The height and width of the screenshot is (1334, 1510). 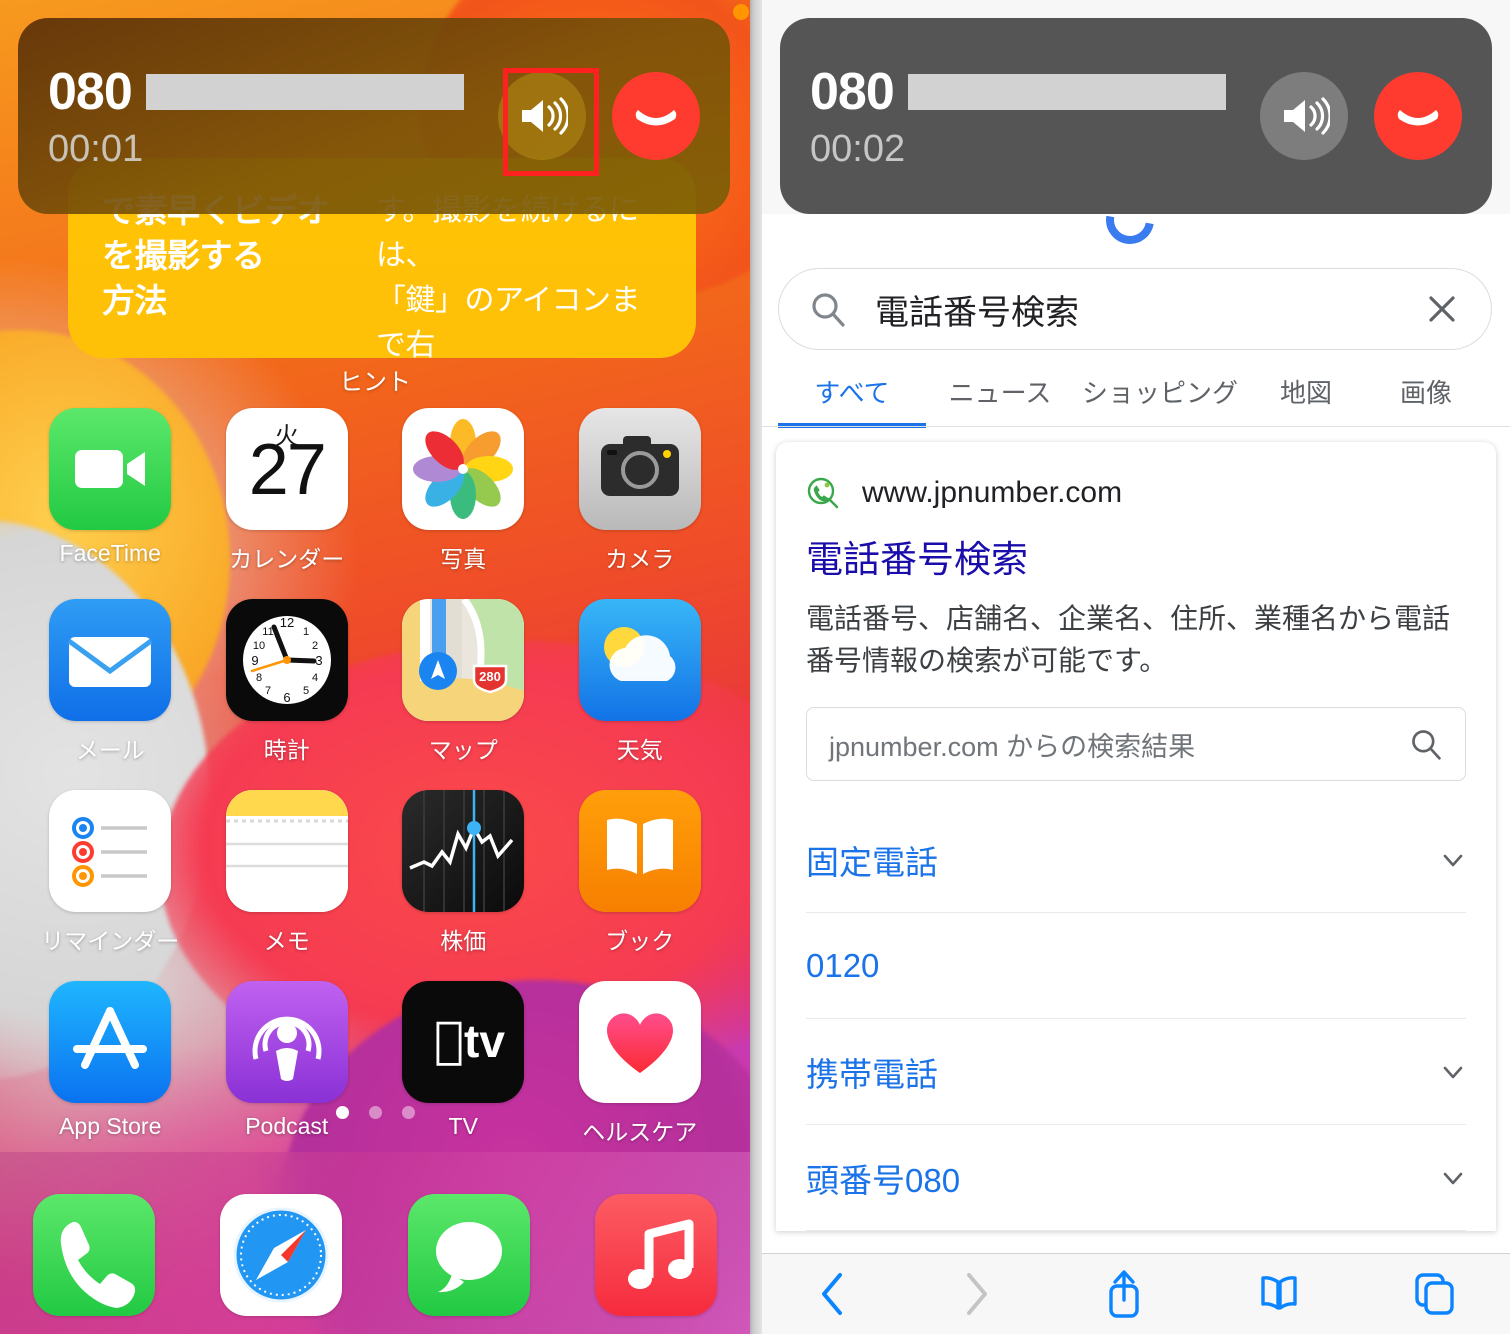 I want to click on app-label: 時計, so click(x=286, y=750).